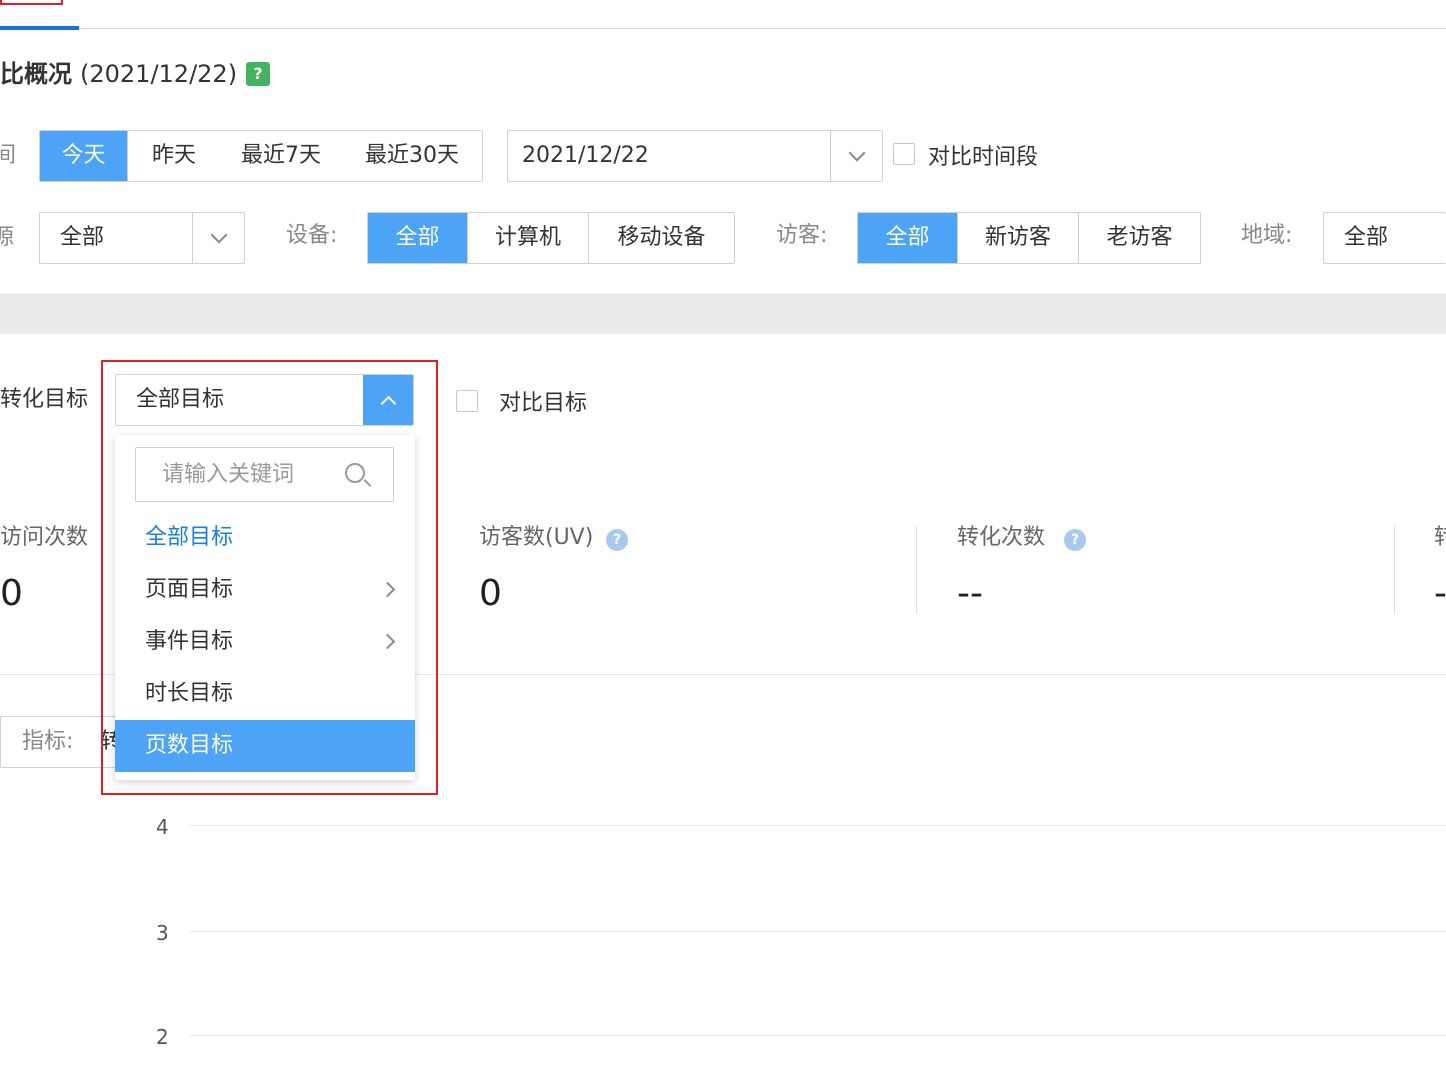 The width and height of the screenshot is (1446, 1084). I want to click on source-value: 全部, so click(82, 237).